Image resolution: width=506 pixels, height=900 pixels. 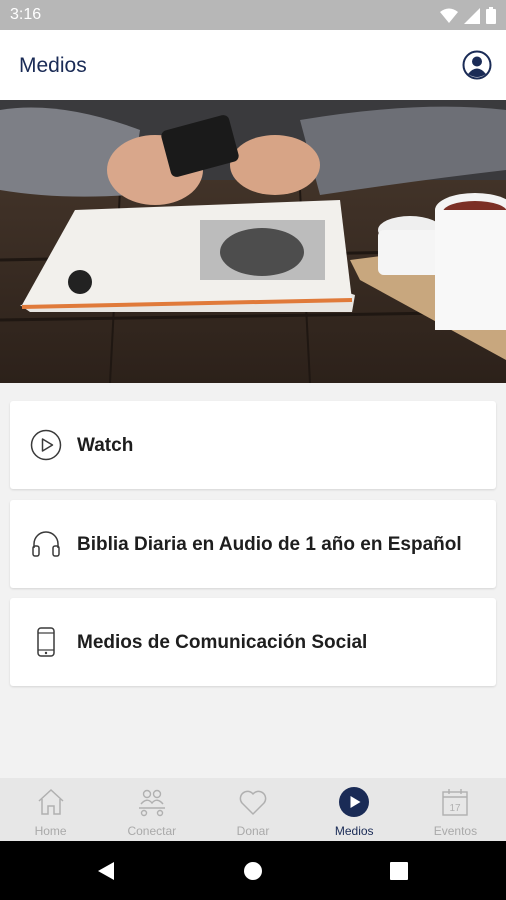 What do you see at coordinates (253, 831) in the screenshot?
I see `nav-label-donar: Donar` at bounding box center [253, 831].